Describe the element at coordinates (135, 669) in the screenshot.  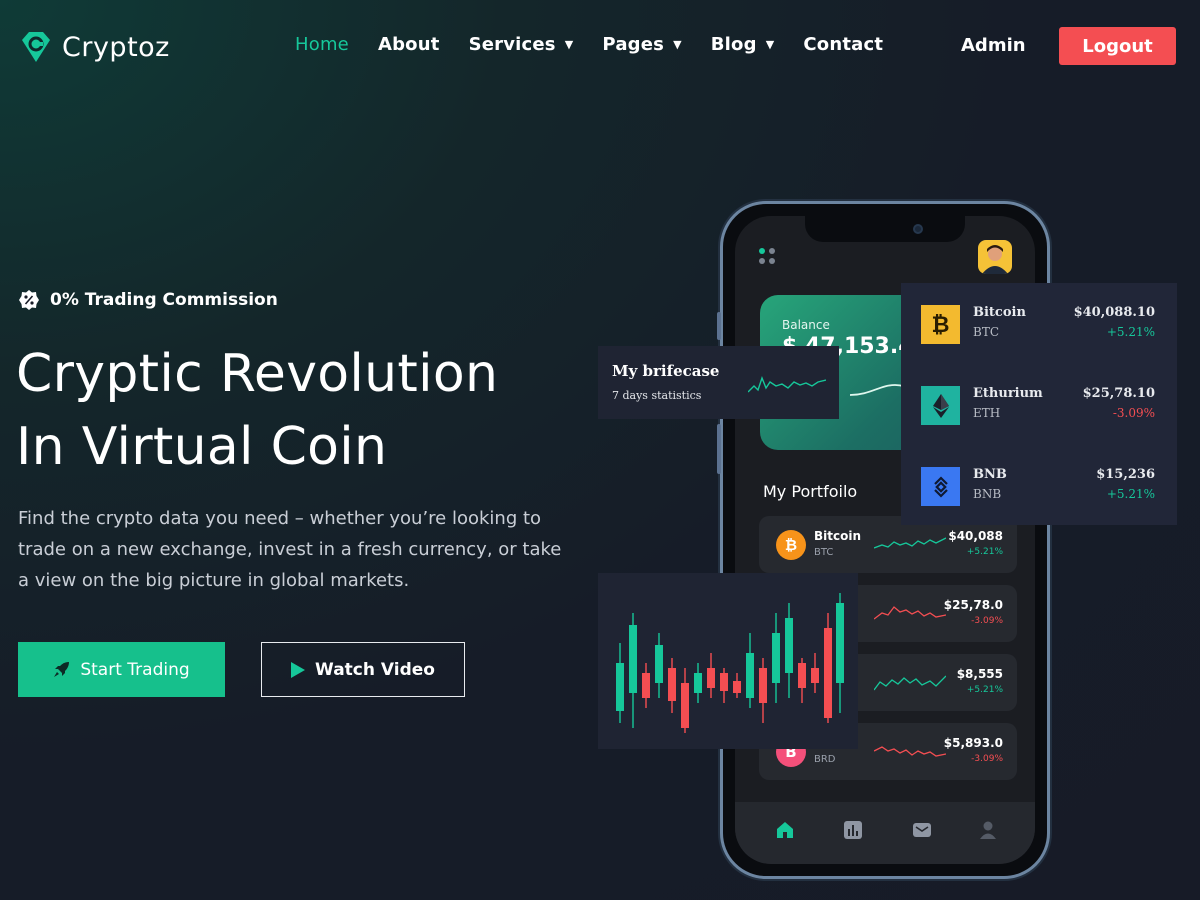
I see `start-trading-label: Start Trading` at that location.